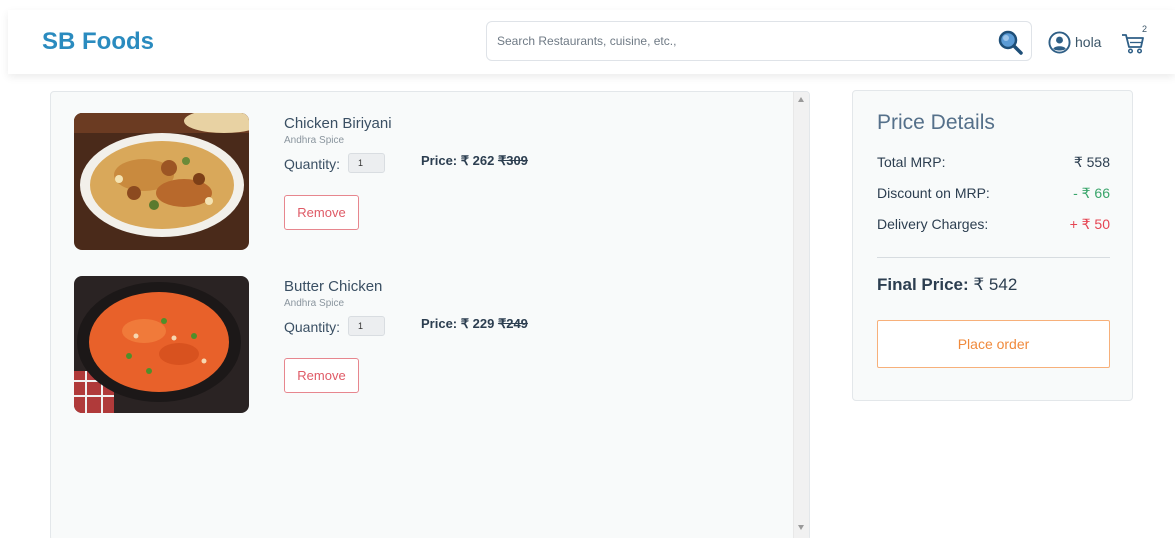  What do you see at coordinates (995, 284) in the screenshot?
I see `final-price-value: ₹ 542` at bounding box center [995, 284].